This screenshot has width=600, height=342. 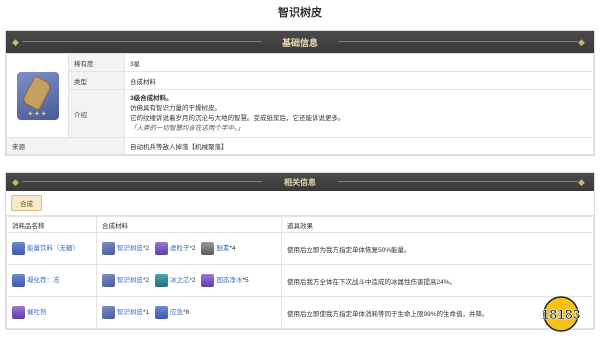 I want to click on material-link: 虚粒子, so click(x=180, y=248).